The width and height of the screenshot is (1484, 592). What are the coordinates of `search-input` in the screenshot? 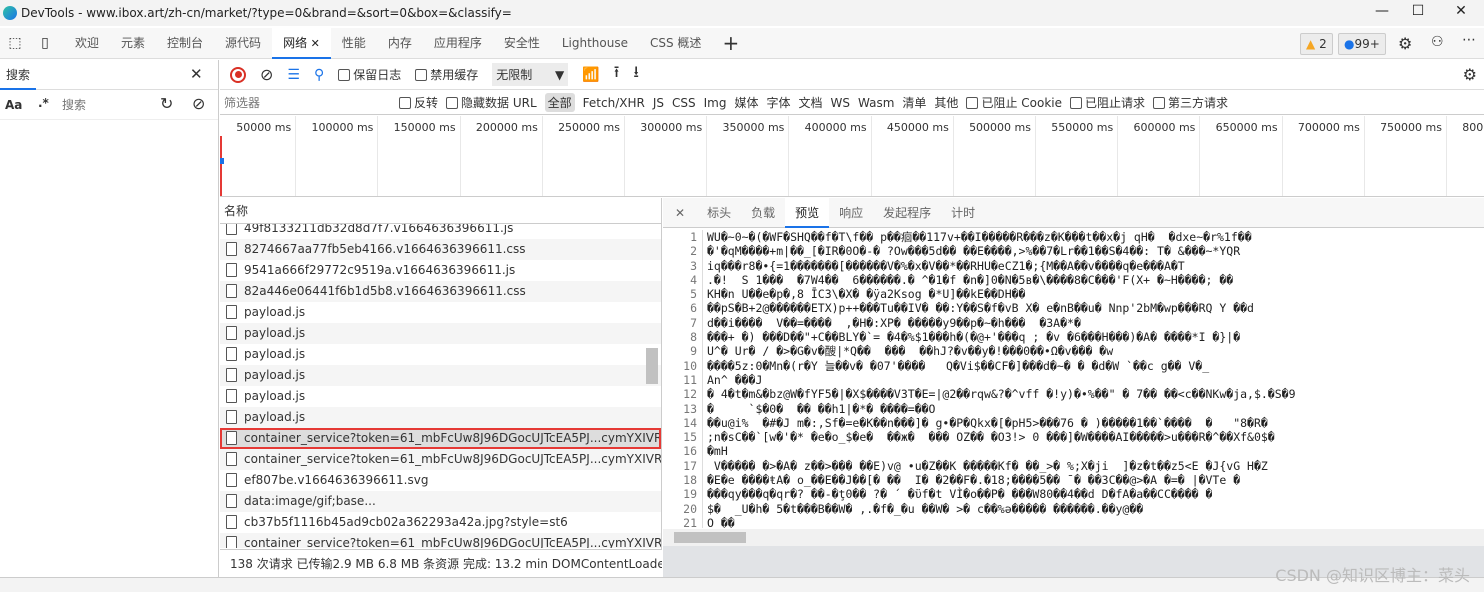 It's located at (104, 105).